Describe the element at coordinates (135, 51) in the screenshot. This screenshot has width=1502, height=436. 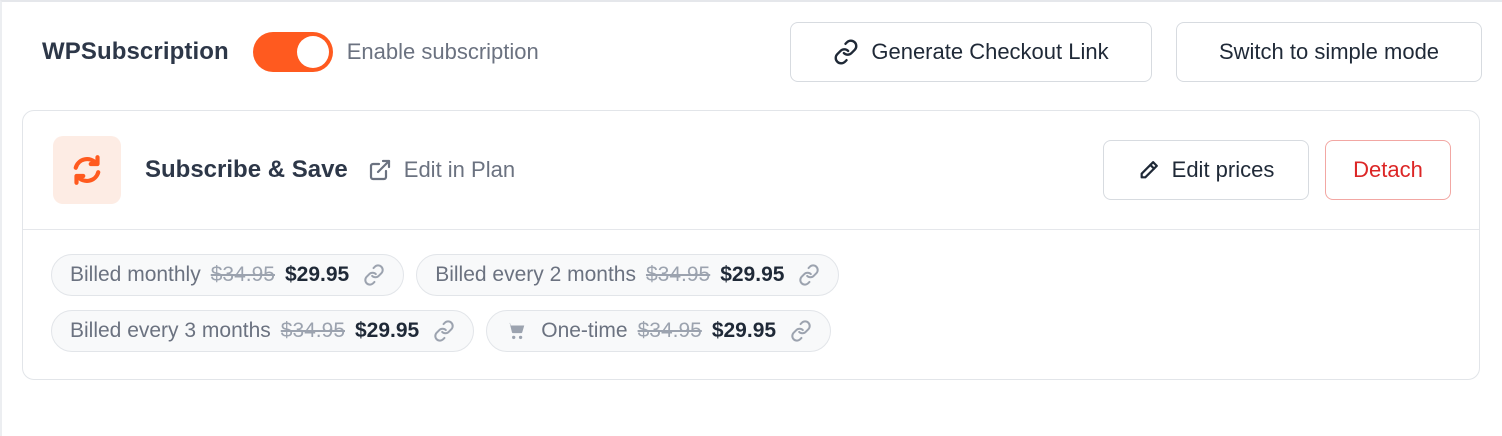
I see `brand-title: WPSubscription` at that location.